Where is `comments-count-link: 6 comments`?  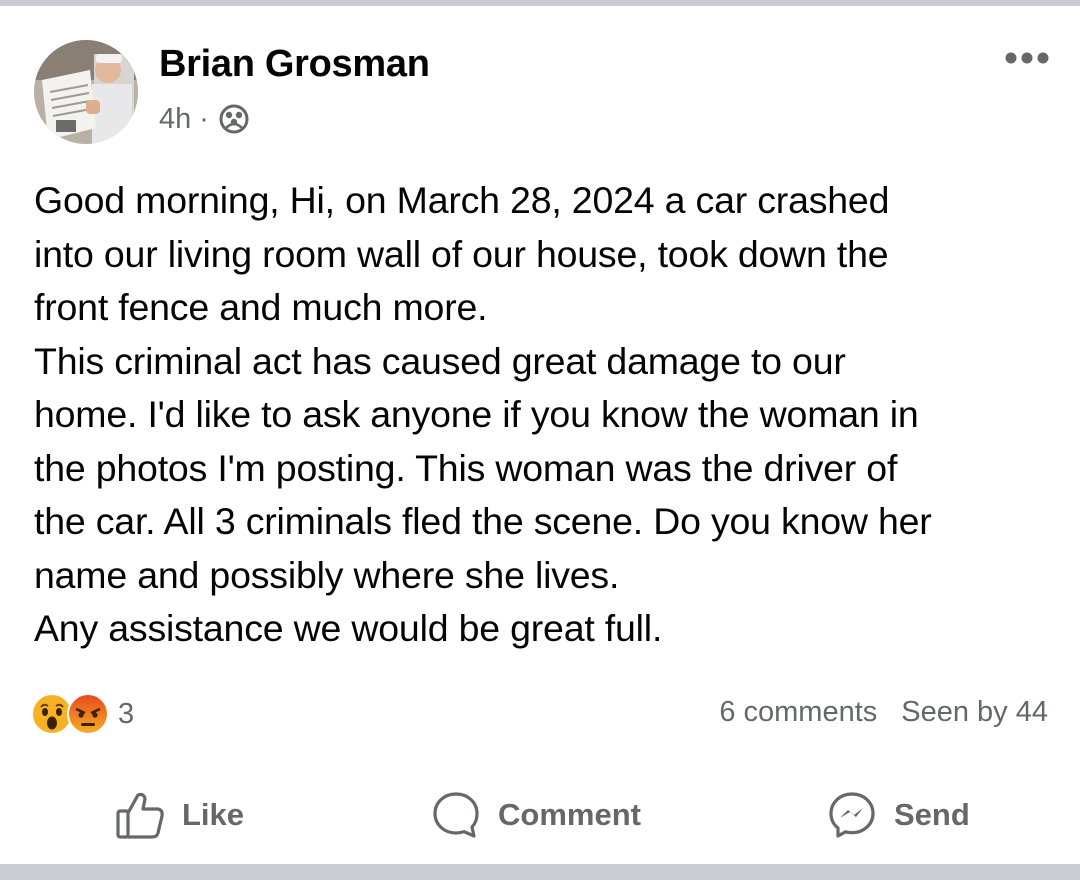 comments-count-link: 6 comments is located at coordinates (798, 712).